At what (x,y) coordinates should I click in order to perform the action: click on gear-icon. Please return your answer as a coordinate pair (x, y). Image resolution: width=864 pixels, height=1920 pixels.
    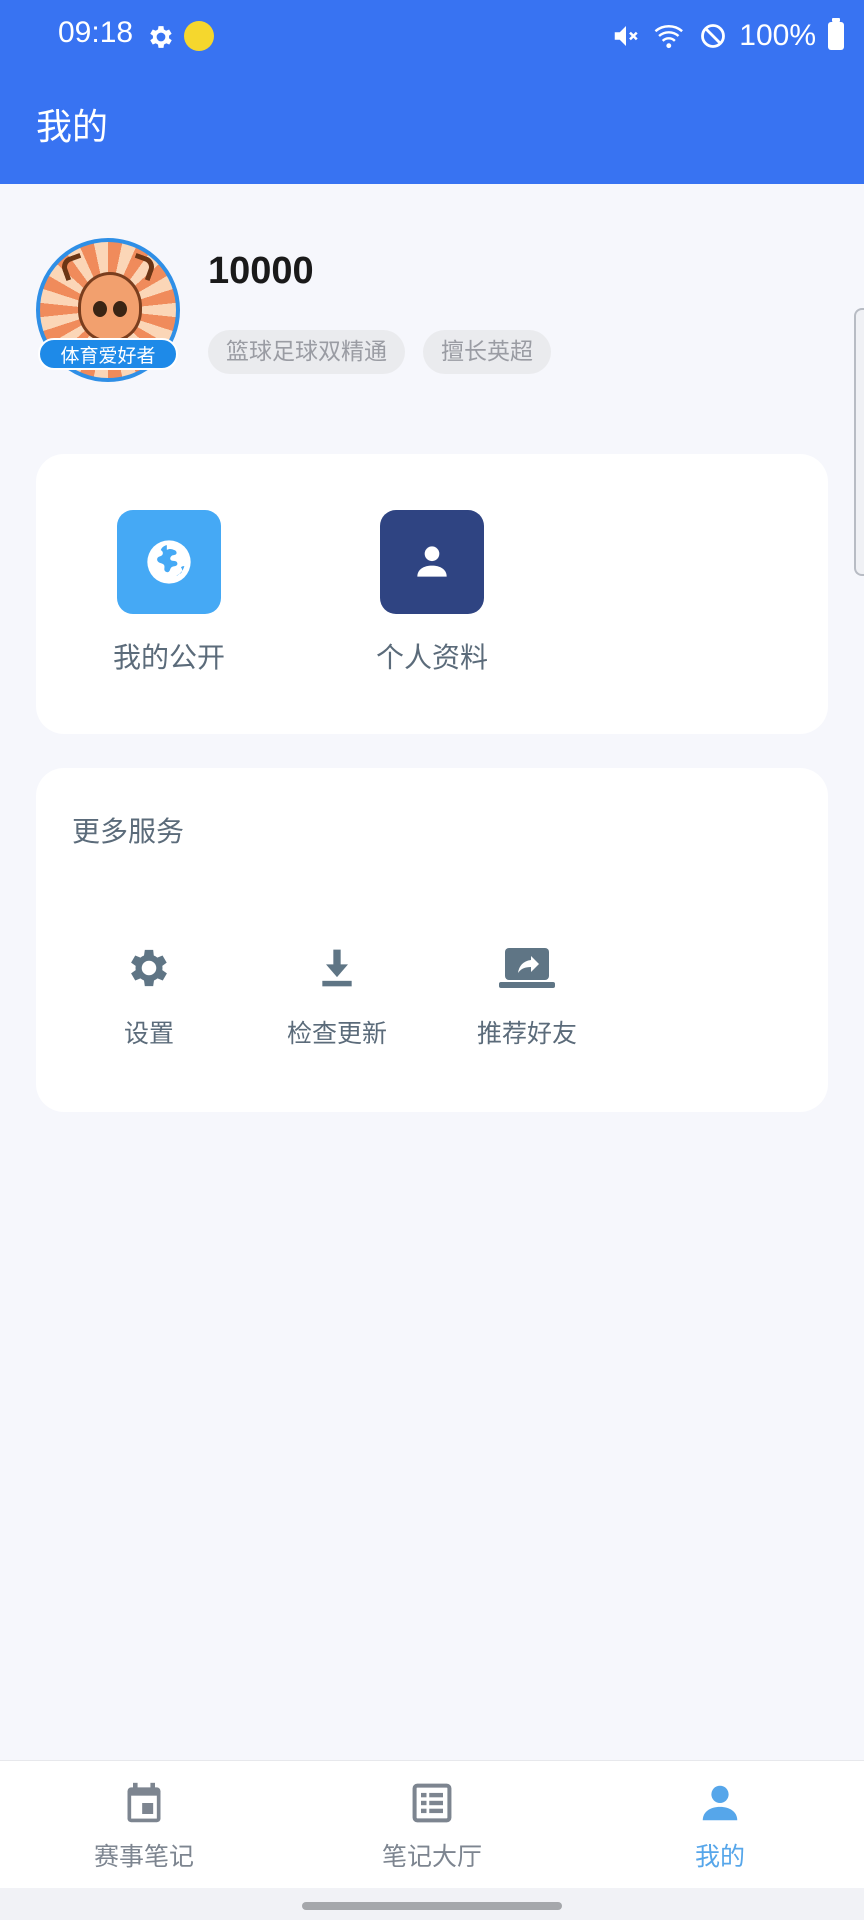
    Looking at the image, I should click on (149, 968).